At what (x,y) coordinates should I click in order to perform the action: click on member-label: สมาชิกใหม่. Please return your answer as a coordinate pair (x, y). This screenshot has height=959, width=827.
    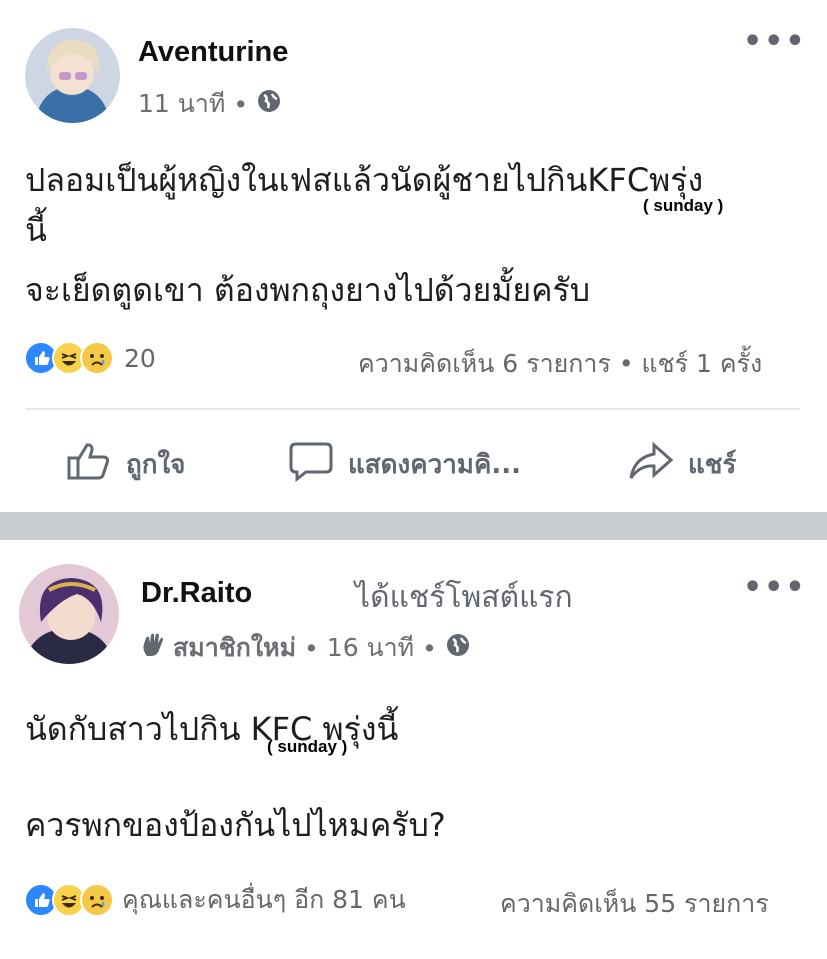
    Looking at the image, I should click on (235, 647).